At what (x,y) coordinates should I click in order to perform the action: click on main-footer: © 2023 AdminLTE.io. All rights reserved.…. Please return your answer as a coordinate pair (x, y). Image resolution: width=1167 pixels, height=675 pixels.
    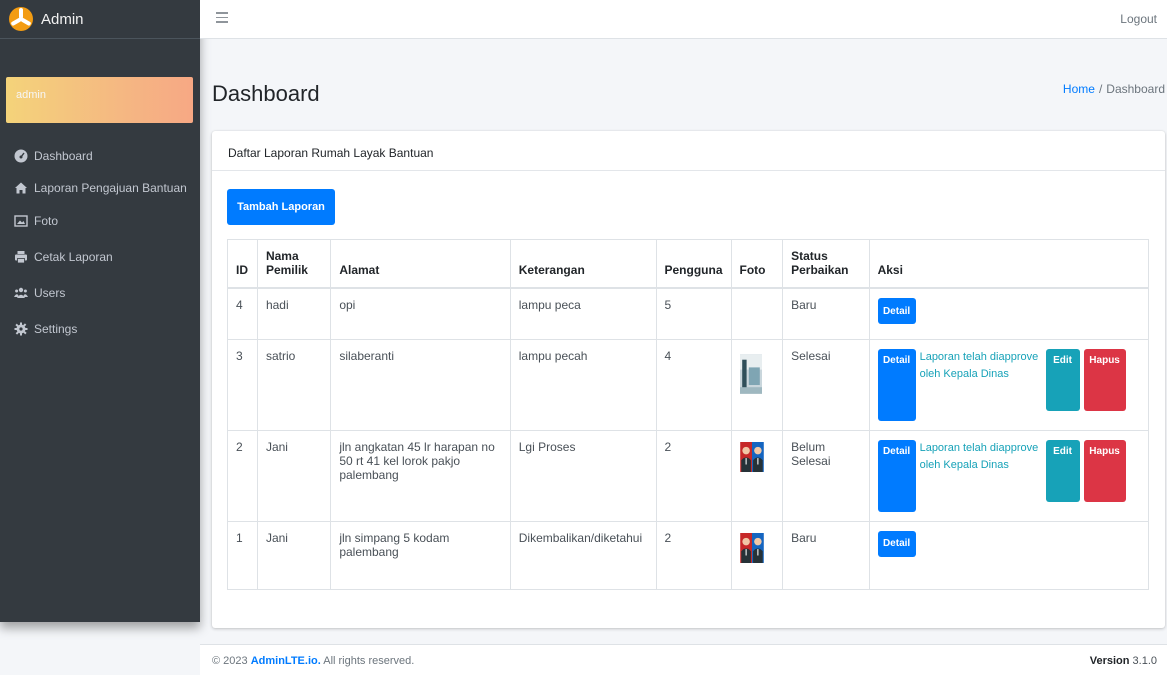
    Looking at the image, I should click on (683, 659).